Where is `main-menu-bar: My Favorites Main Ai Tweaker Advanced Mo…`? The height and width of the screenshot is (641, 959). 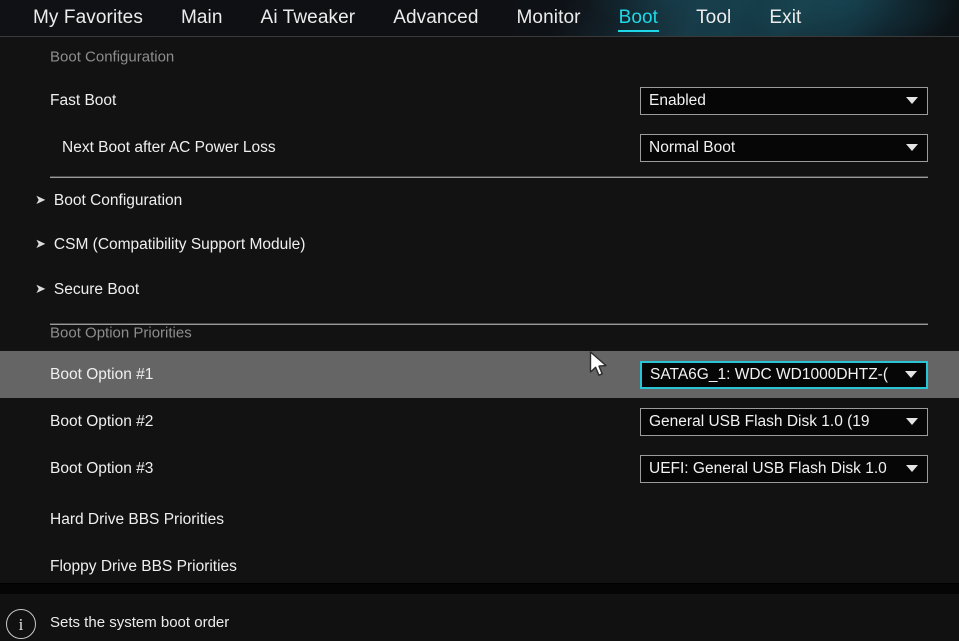
main-menu-bar: My Favorites Main Ai Tweaker Advanced Mo… is located at coordinates (479, 18).